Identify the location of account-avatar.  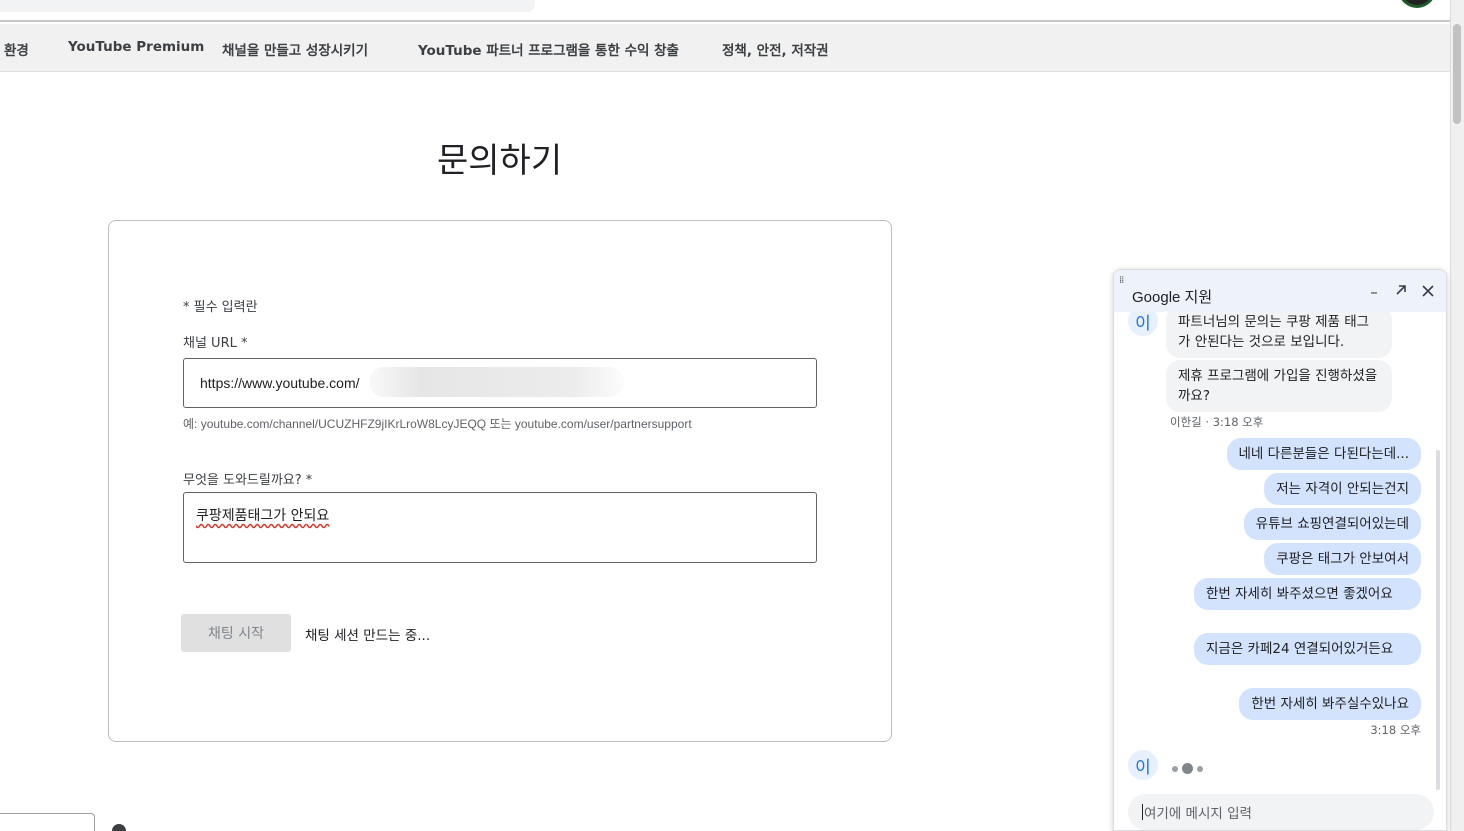
(1417, 4).